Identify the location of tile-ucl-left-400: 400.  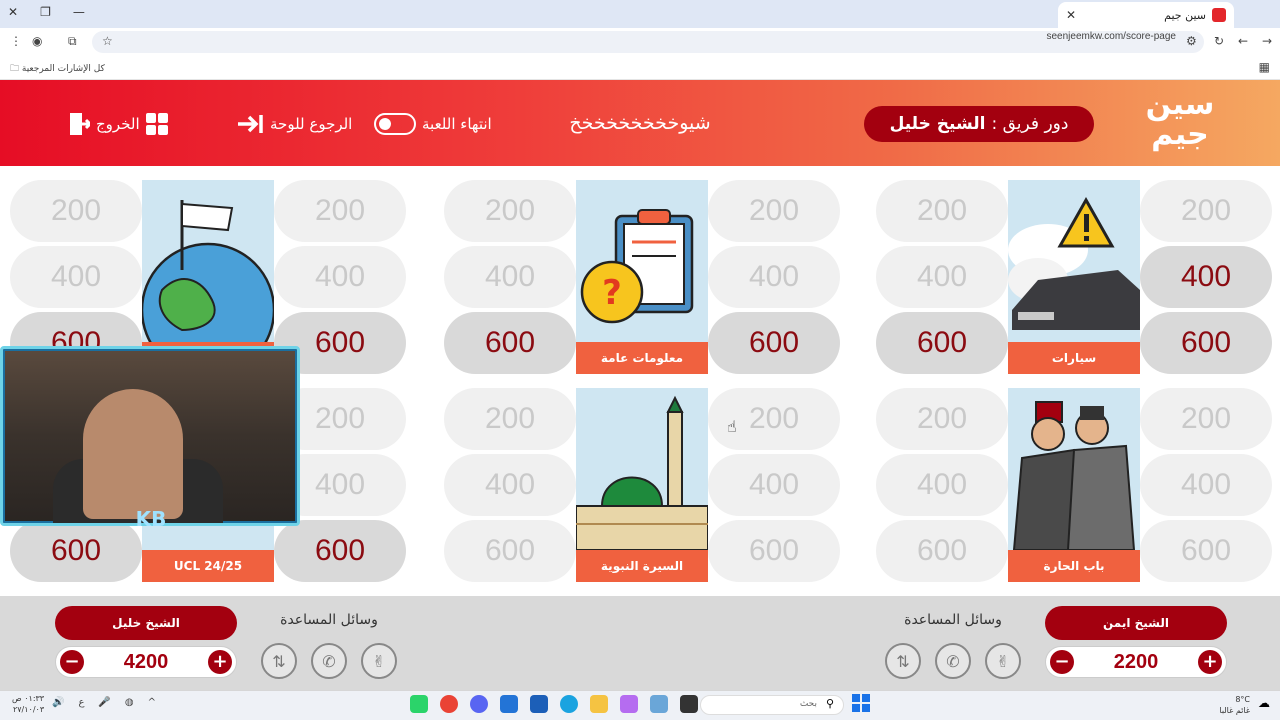
(76, 277).